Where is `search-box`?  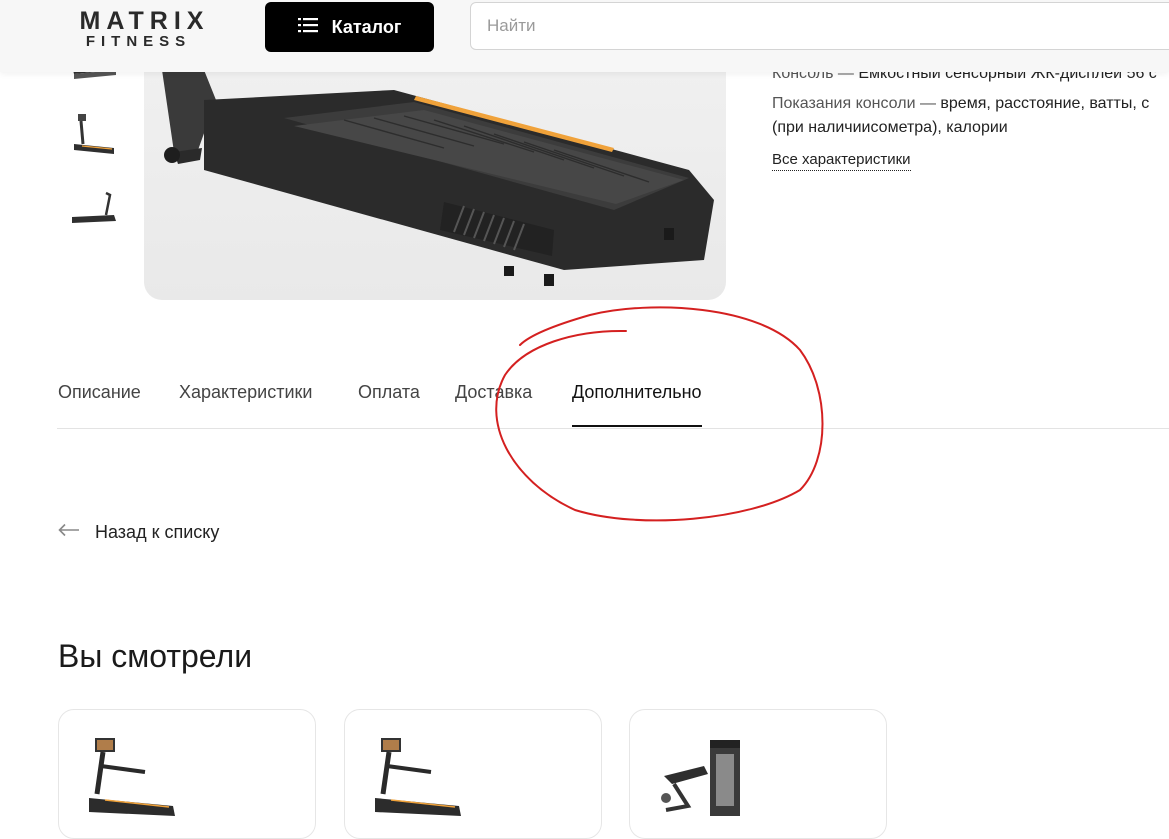 search-box is located at coordinates (819, 26).